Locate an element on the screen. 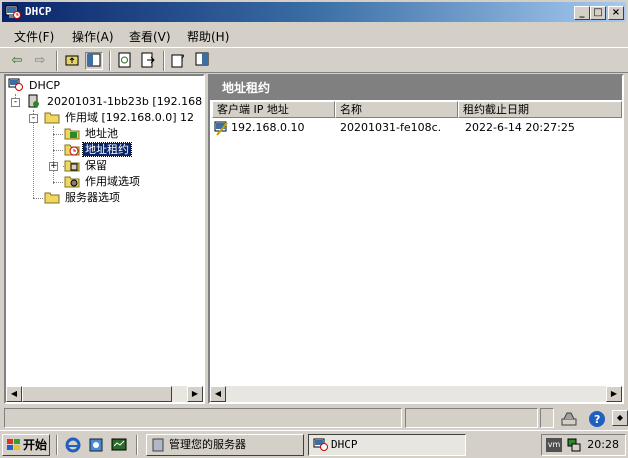  status-panel-secondary is located at coordinates (471, 418).